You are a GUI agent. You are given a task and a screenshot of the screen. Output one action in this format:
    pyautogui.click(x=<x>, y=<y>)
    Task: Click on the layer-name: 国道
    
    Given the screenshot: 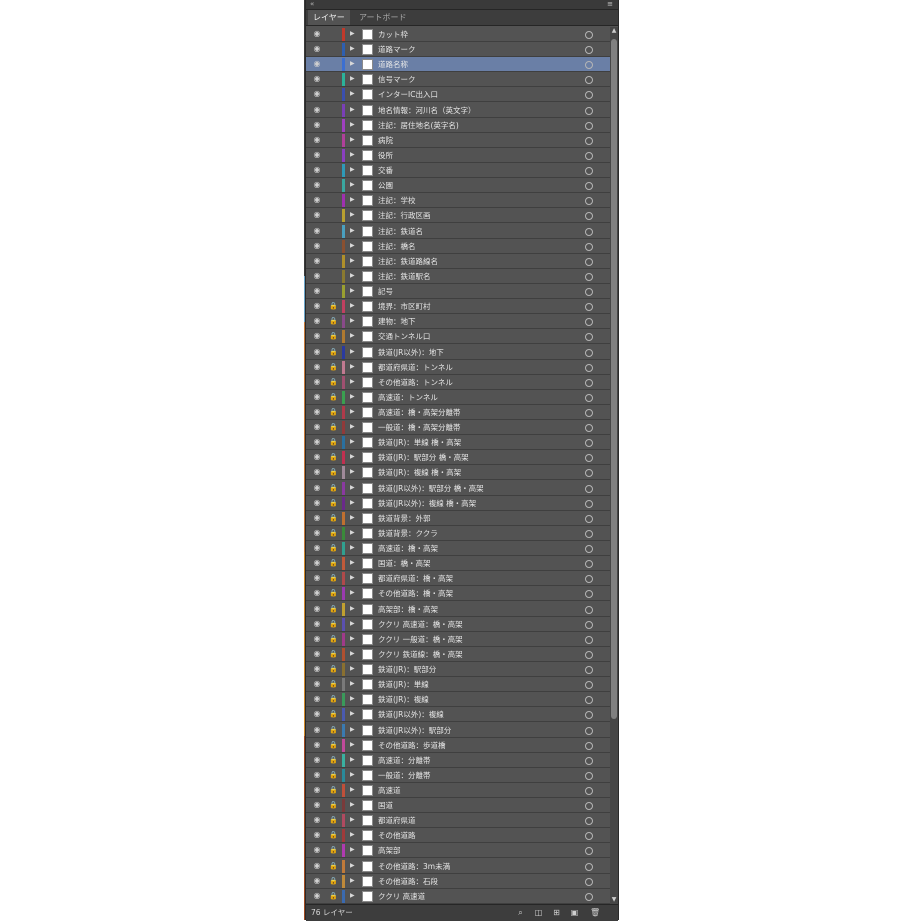 What is the action you would take?
    pyautogui.click(x=478, y=805)
    